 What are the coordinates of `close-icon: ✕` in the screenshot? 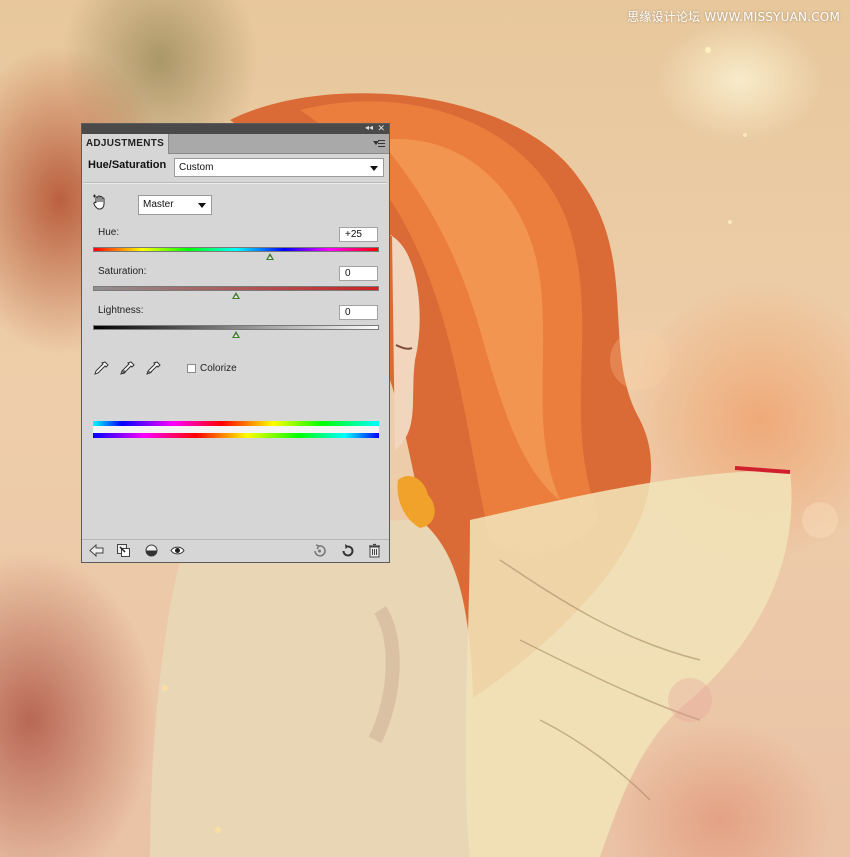 It's located at (381, 128).